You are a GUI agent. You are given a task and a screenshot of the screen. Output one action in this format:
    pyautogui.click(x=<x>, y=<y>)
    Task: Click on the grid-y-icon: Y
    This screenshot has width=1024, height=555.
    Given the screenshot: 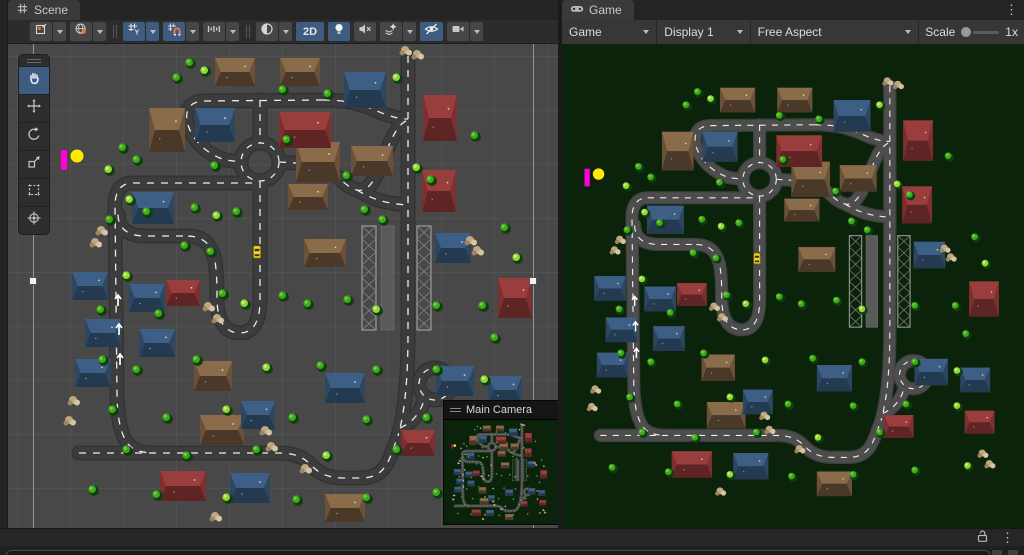 What is the action you would take?
    pyautogui.click(x=134, y=31)
    